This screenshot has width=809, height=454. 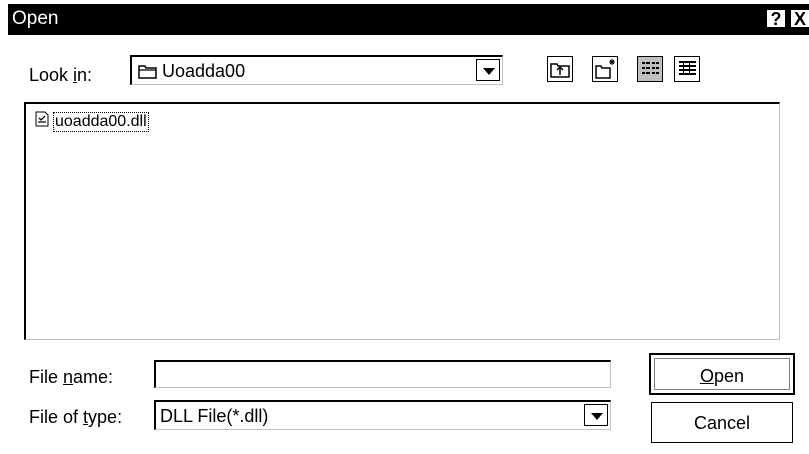 I want to click on file-name-label: File name:, so click(x=71, y=377).